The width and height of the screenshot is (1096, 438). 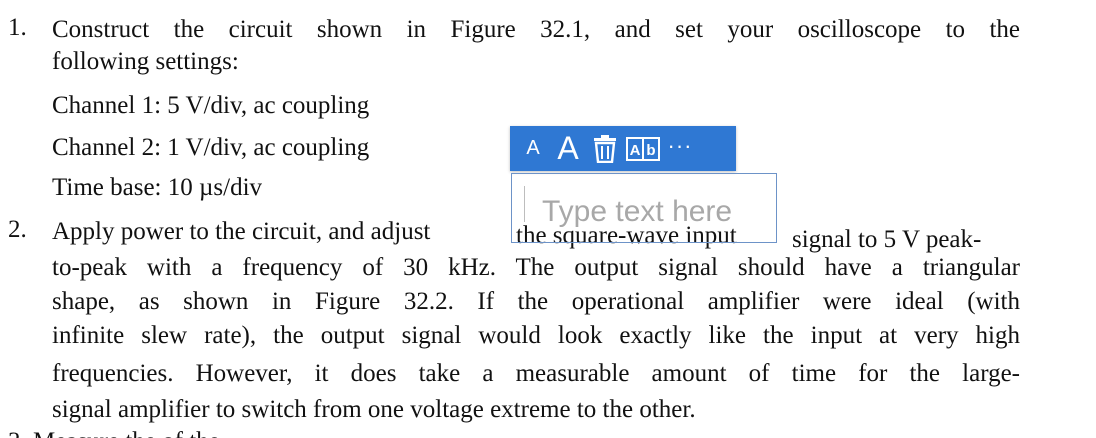 I want to click on text-annotation-box, so click(x=644, y=208).